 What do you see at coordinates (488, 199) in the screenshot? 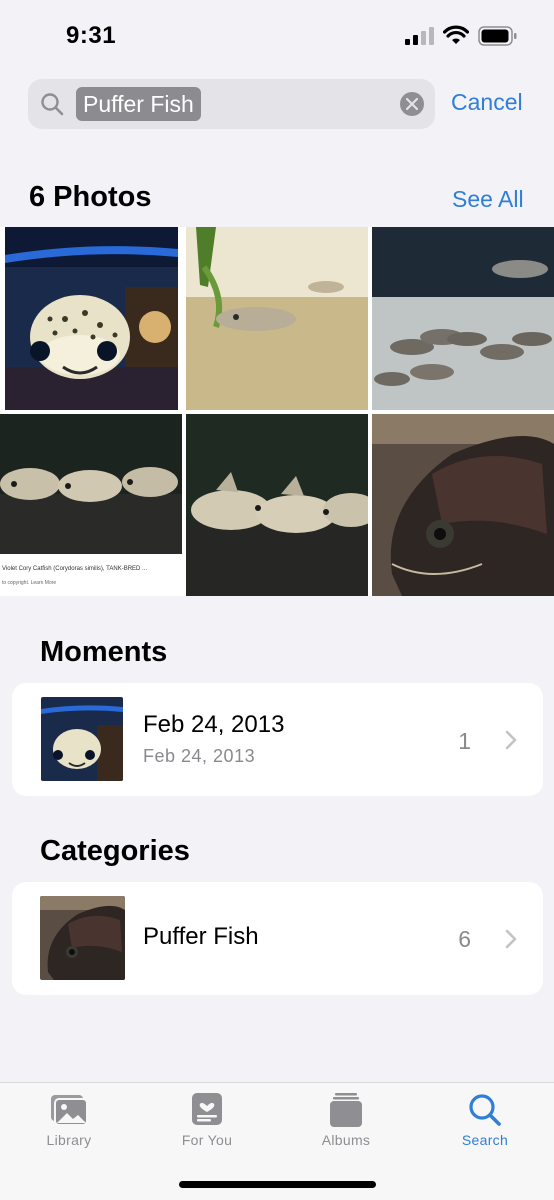
I see `see-all-button: See All` at bounding box center [488, 199].